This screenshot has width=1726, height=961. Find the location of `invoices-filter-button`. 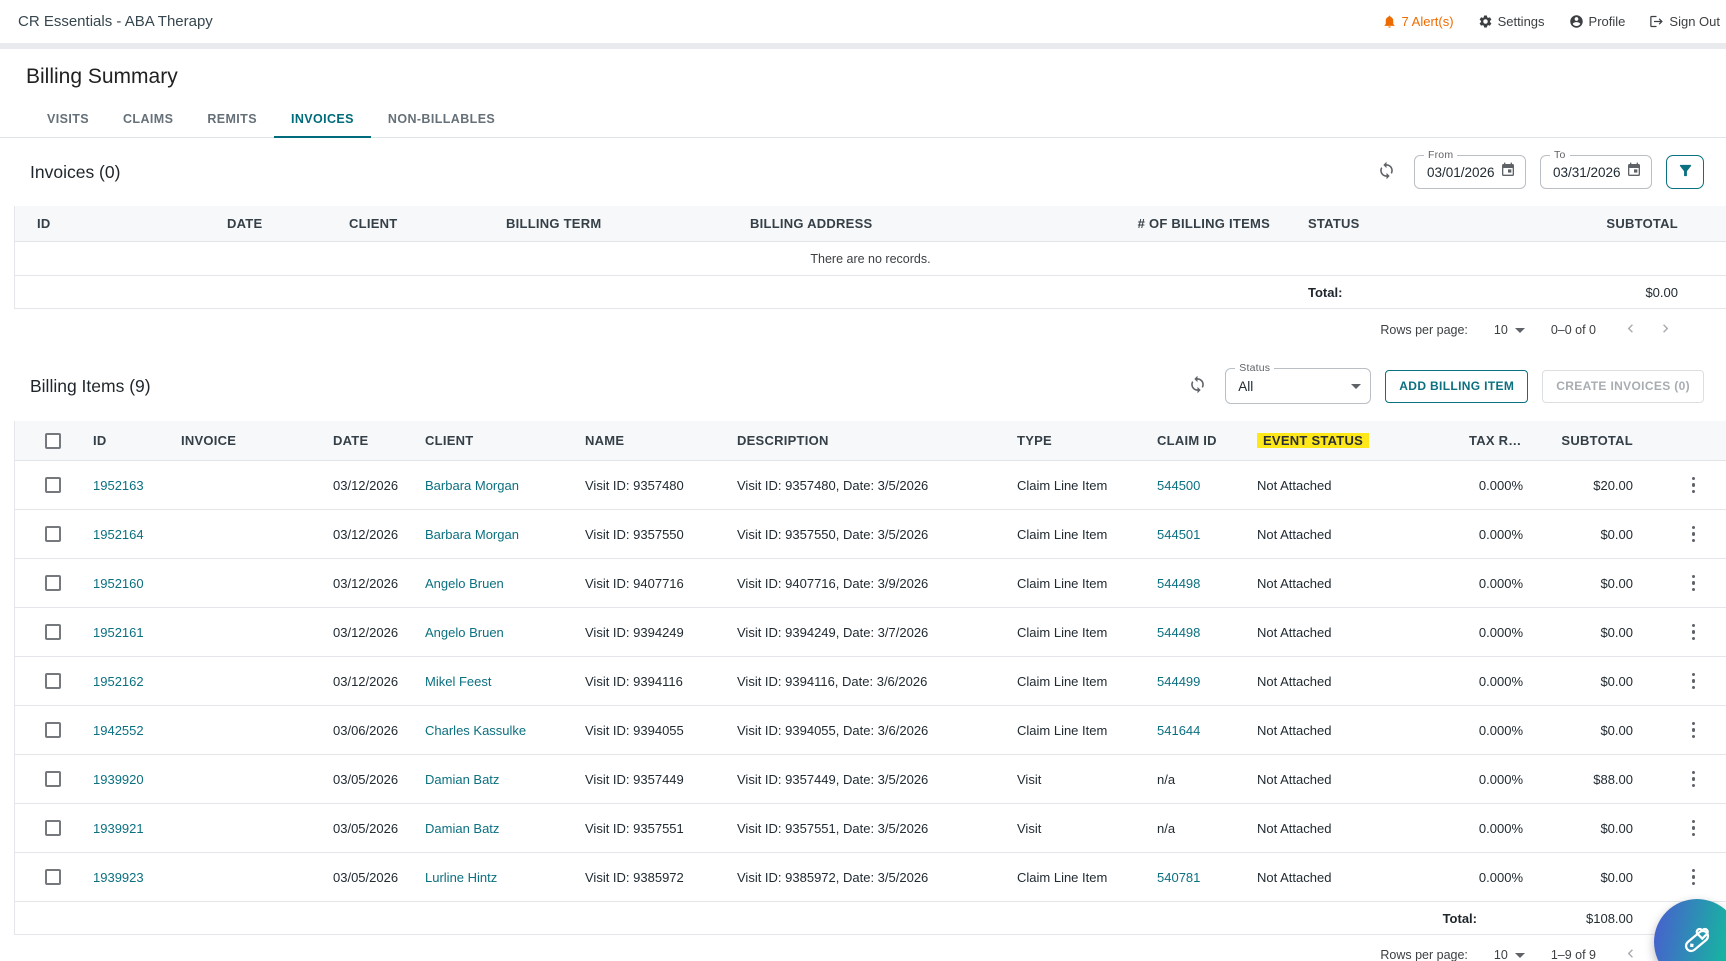

invoices-filter-button is located at coordinates (1685, 172).